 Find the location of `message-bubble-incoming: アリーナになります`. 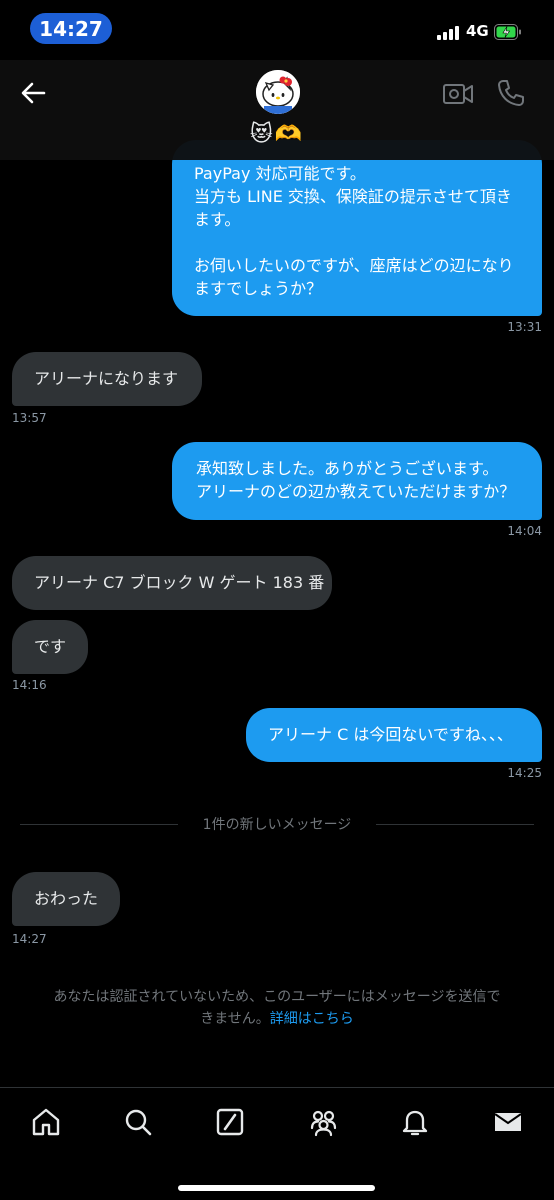

message-bubble-incoming: アリーナになります is located at coordinates (107, 379).